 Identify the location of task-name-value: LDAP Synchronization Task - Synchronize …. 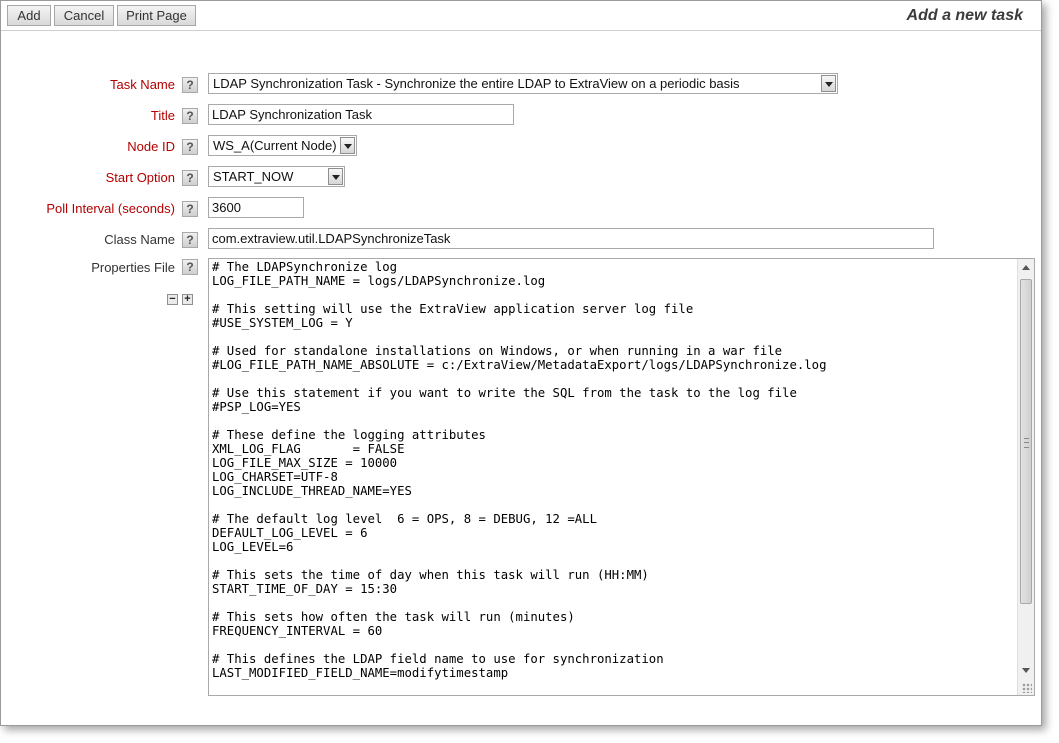
(476, 83).